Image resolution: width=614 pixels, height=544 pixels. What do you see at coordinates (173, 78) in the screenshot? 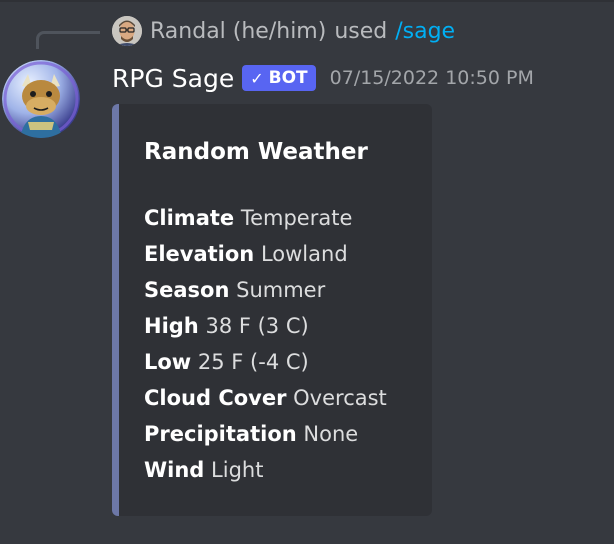
I see `bot-username: RPG Sage` at bounding box center [173, 78].